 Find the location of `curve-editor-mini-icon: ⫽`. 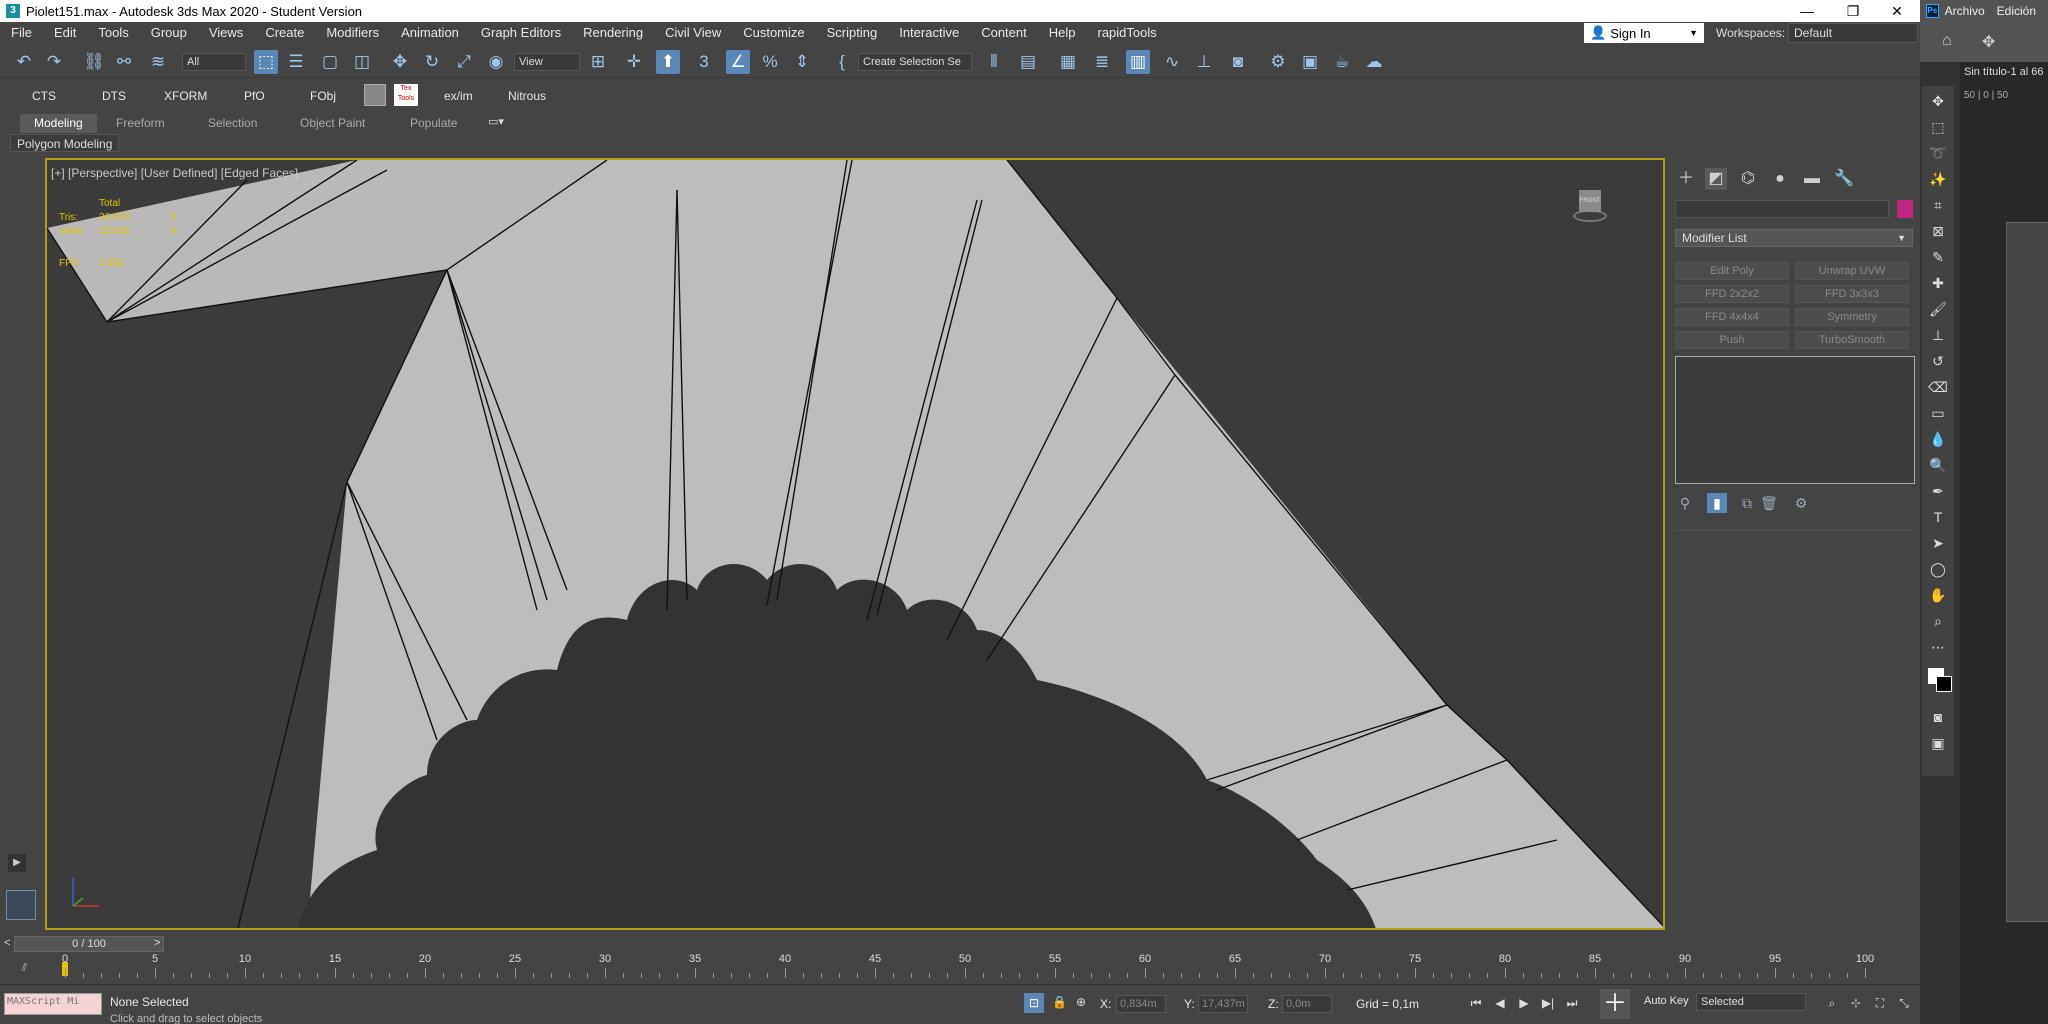

curve-editor-mini-icon: ⫽ is located at coordinates (24, 968).